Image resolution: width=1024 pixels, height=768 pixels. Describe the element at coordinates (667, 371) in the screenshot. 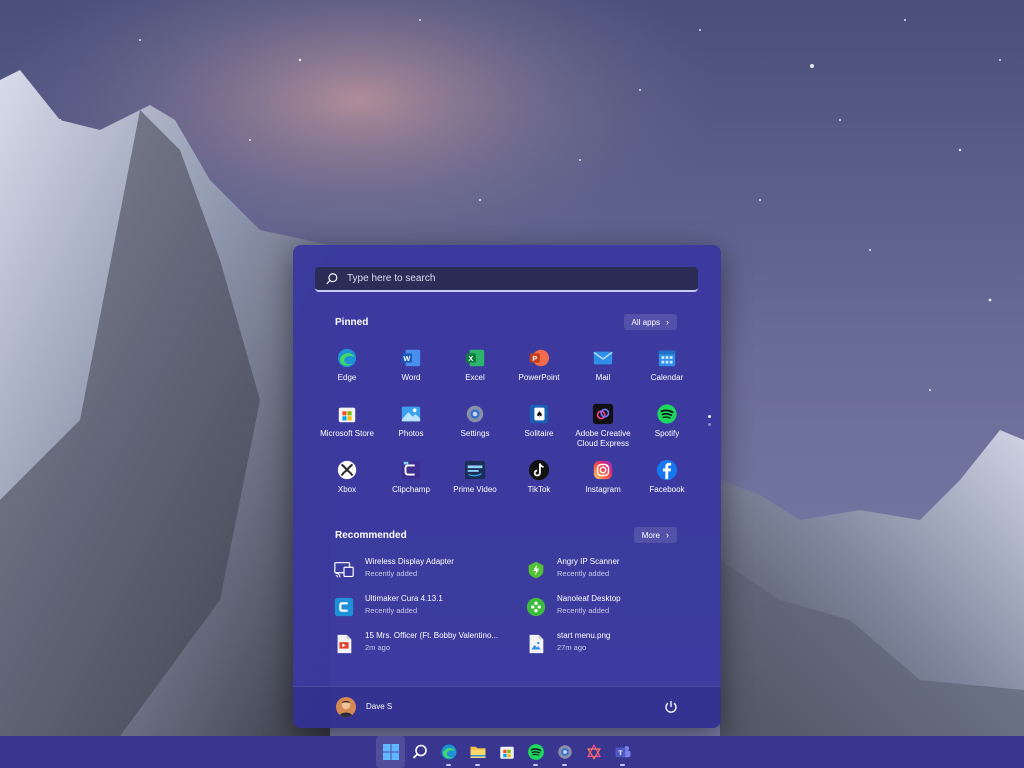

I see `pinned-app-calendar: Calendar` at that location.